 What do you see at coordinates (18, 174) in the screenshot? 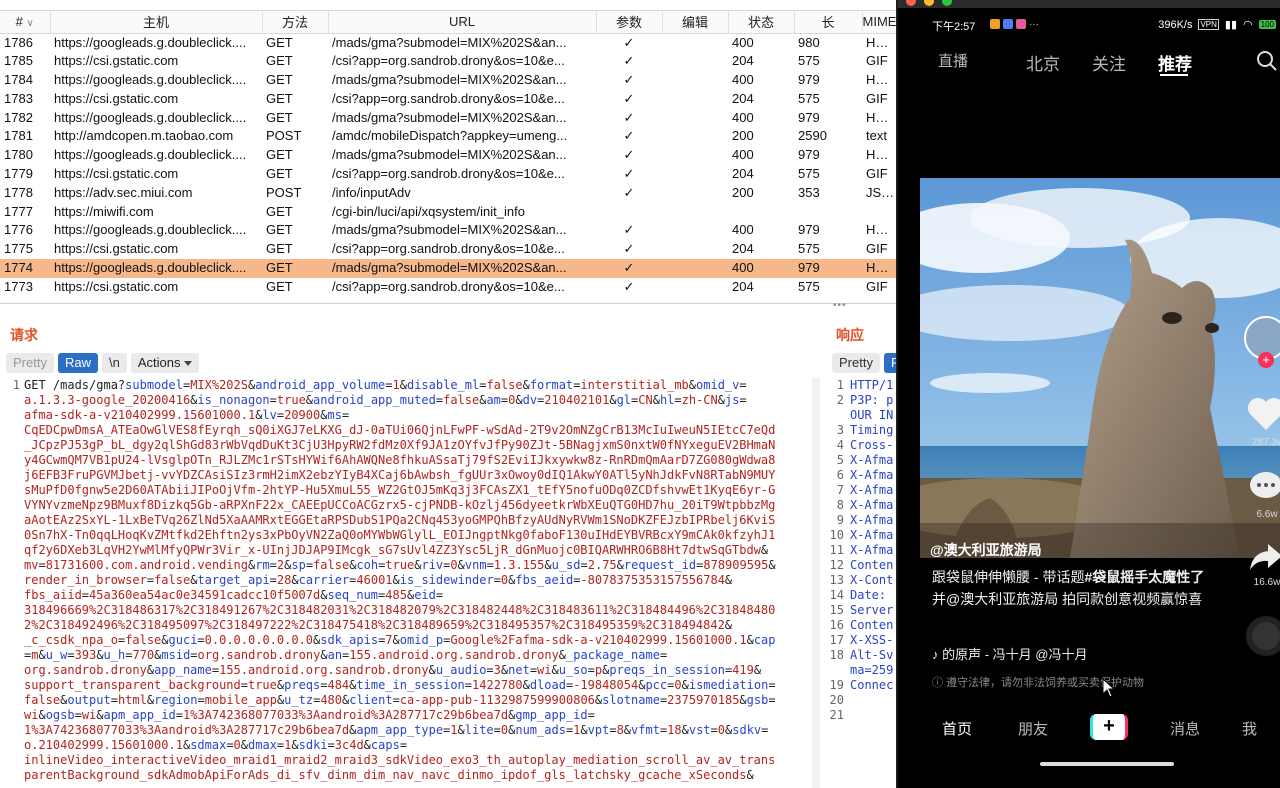
I see `cell-id: 1779` at bounding box center [18, 174].